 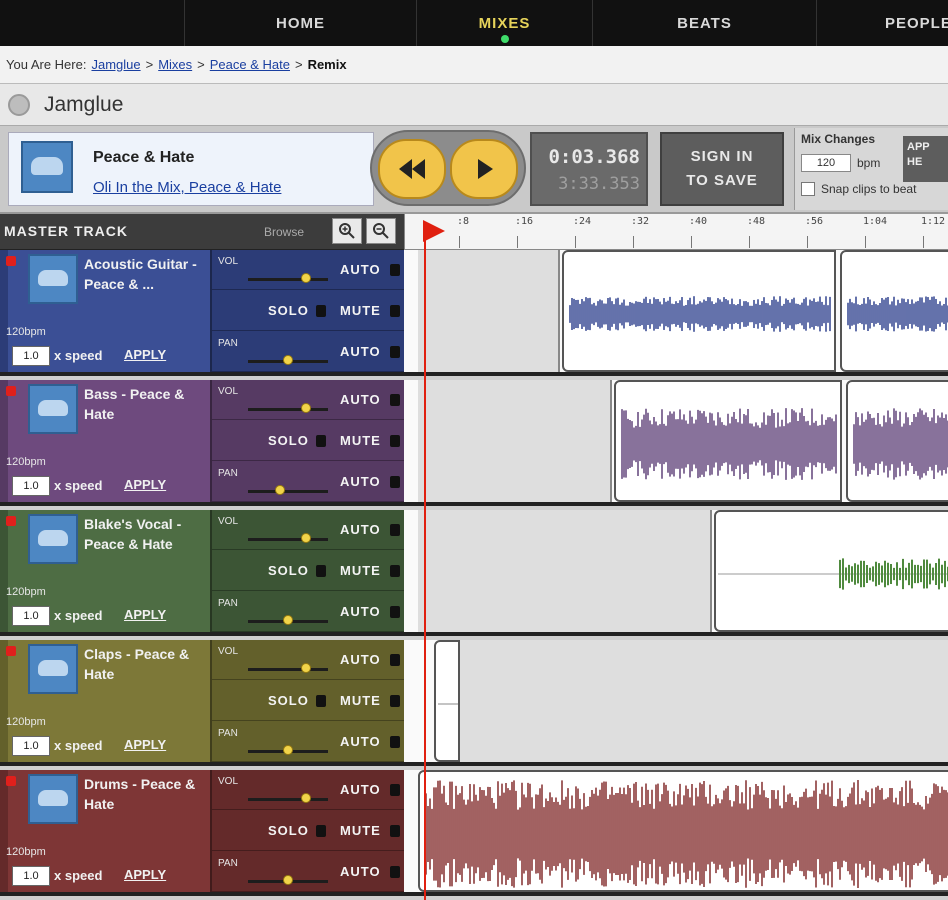 What do you see at coordinates (484, 169) in the screenshot?
I see `play-button` at bounding box center [484, 169].